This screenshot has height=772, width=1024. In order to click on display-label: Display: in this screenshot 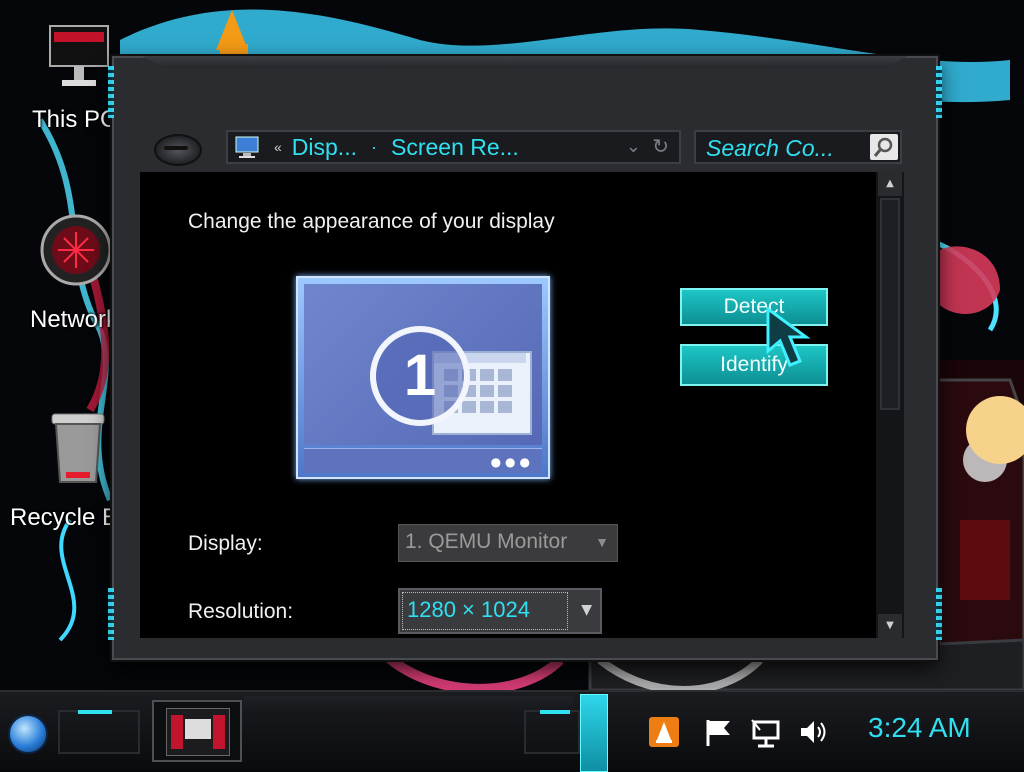, I will do `click(225, 543)`.